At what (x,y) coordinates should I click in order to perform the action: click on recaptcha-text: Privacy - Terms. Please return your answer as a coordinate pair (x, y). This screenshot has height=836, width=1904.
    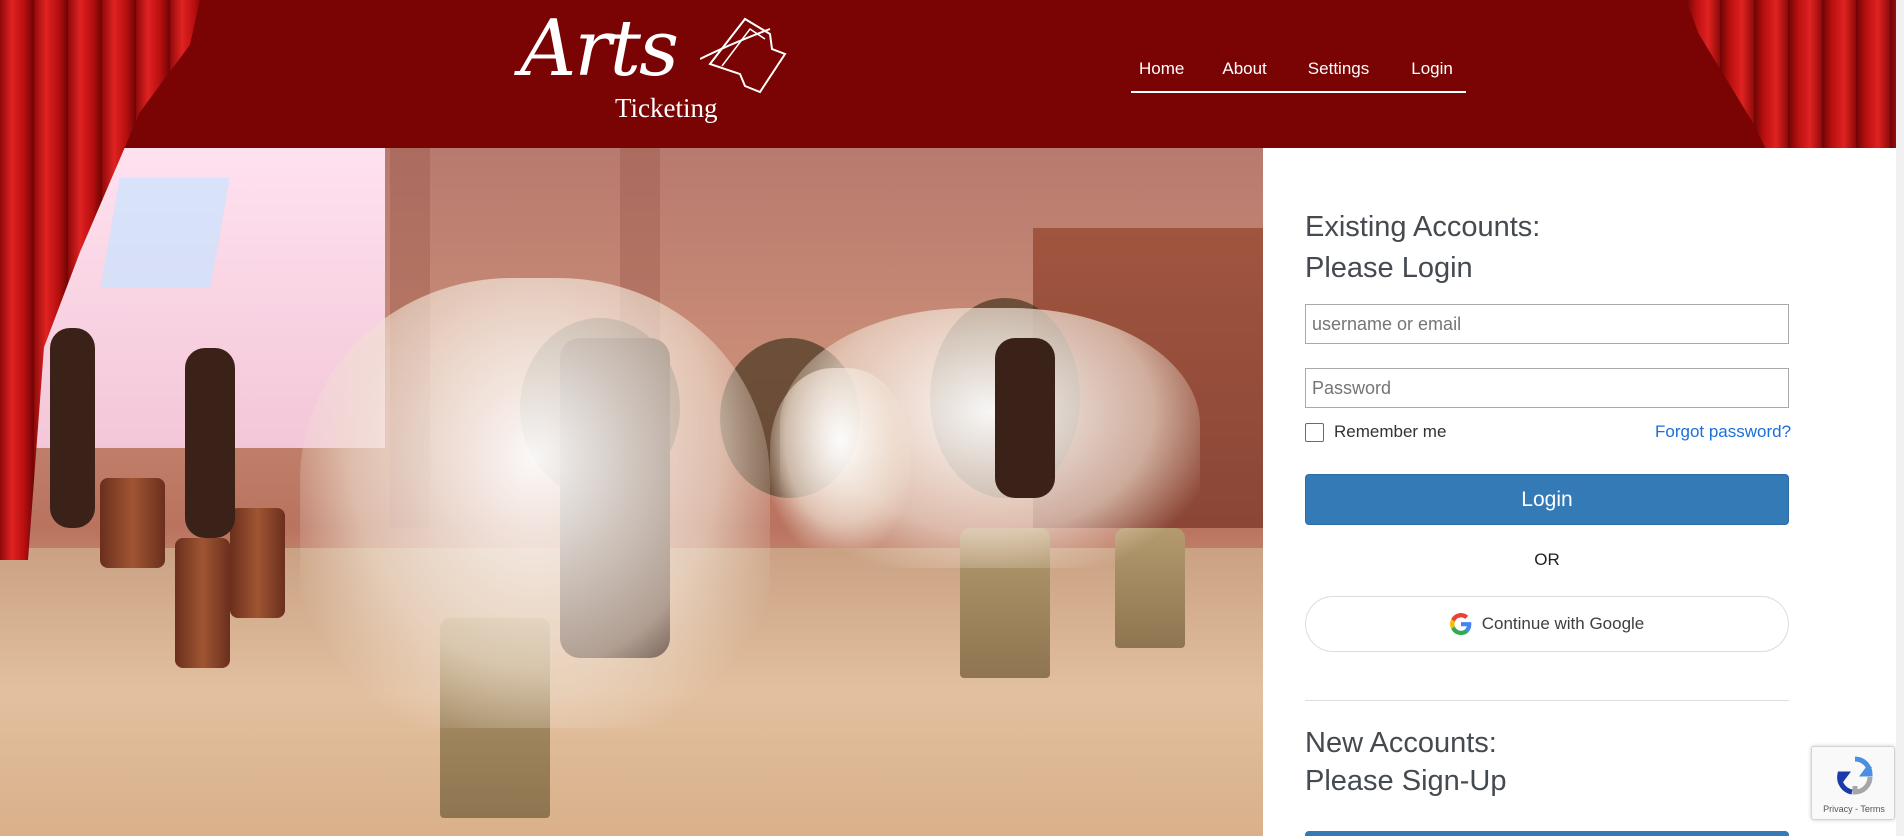
    Looking at the image, I should click on (1854, 809).